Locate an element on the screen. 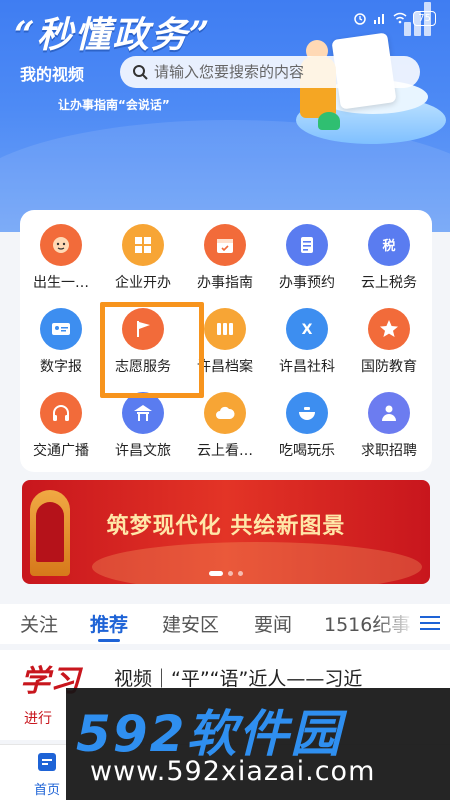  hero-plant-illustration is located at coordinates (329, 121).